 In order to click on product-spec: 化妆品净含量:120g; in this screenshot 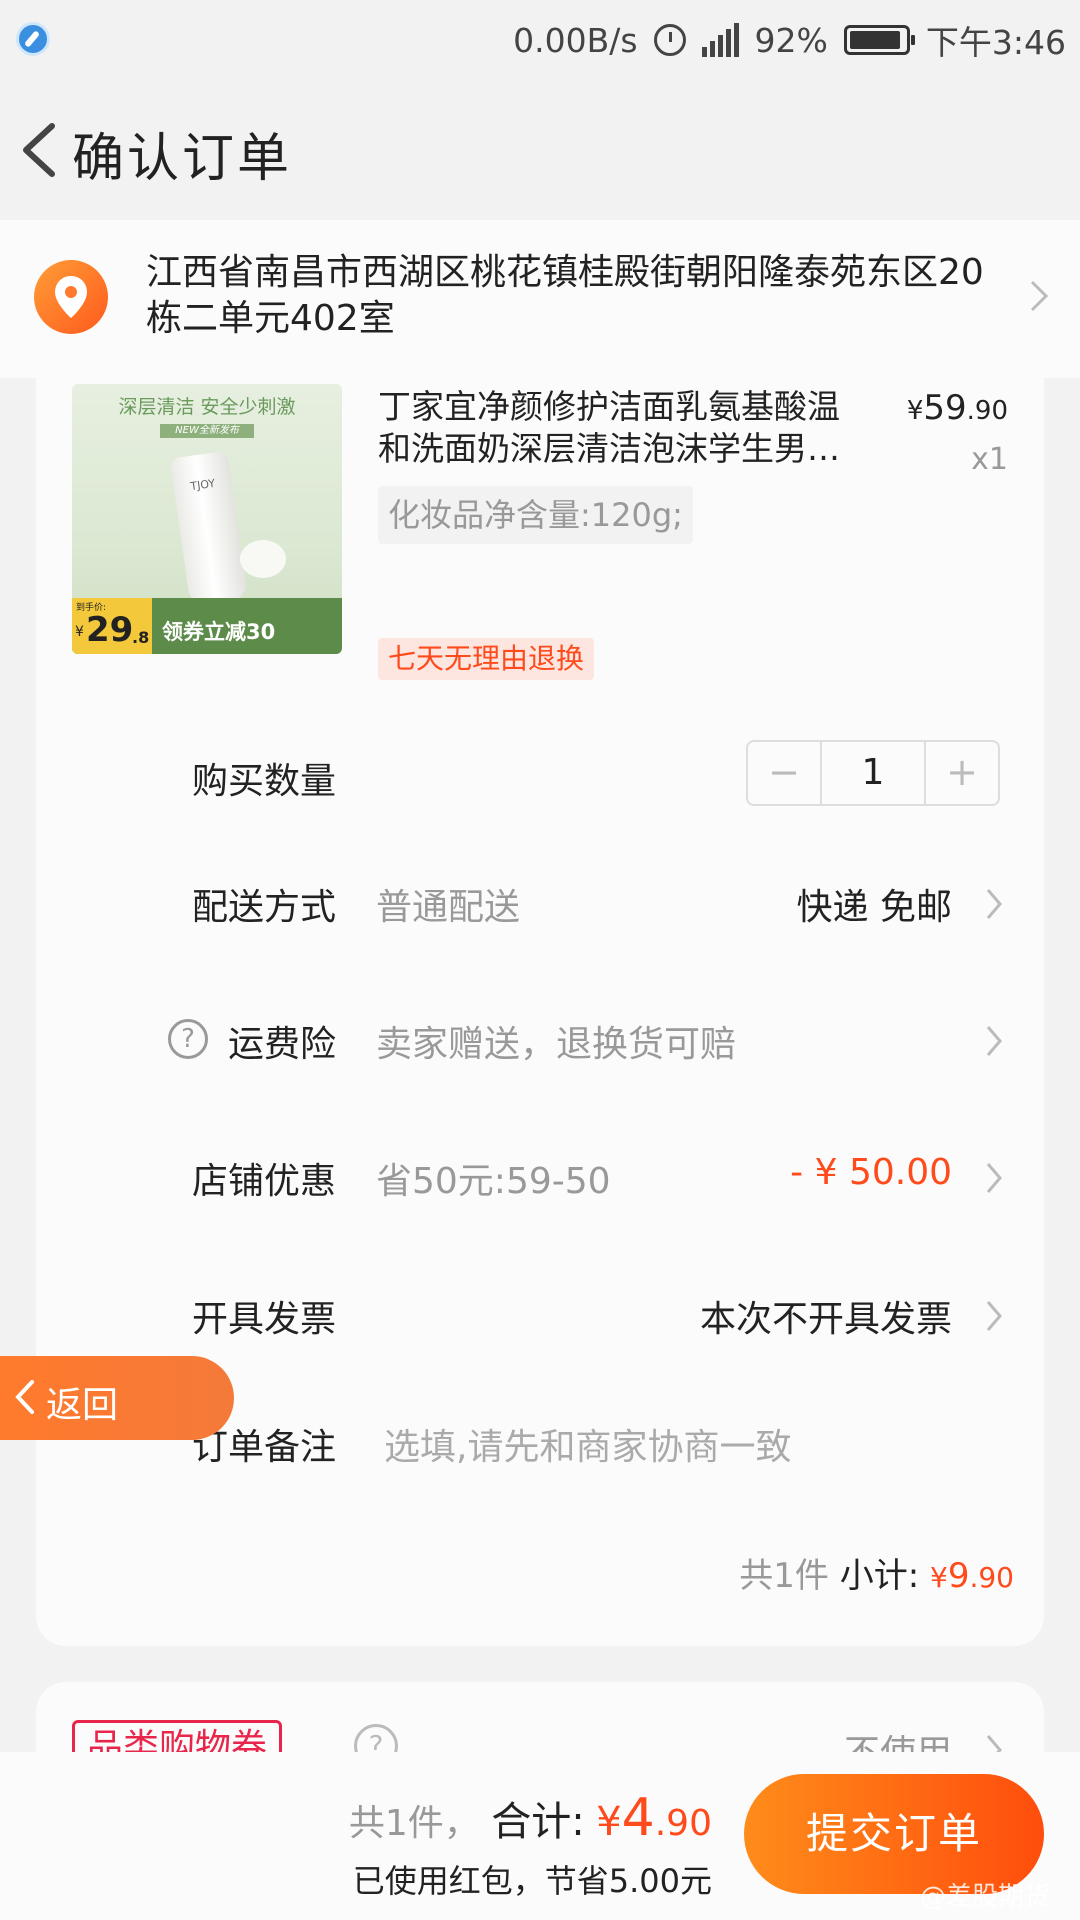, I will do `click(535, 515)`.